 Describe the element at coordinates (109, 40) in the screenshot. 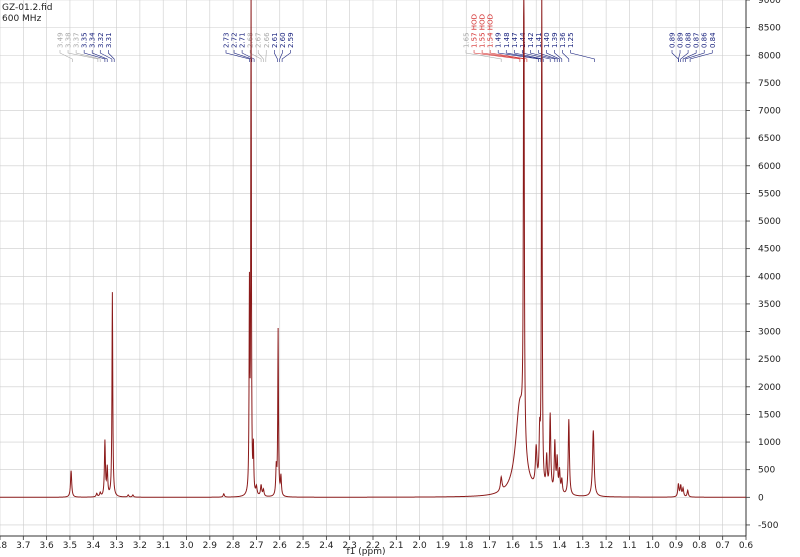

I see `peak-label: 3.31` at that location.